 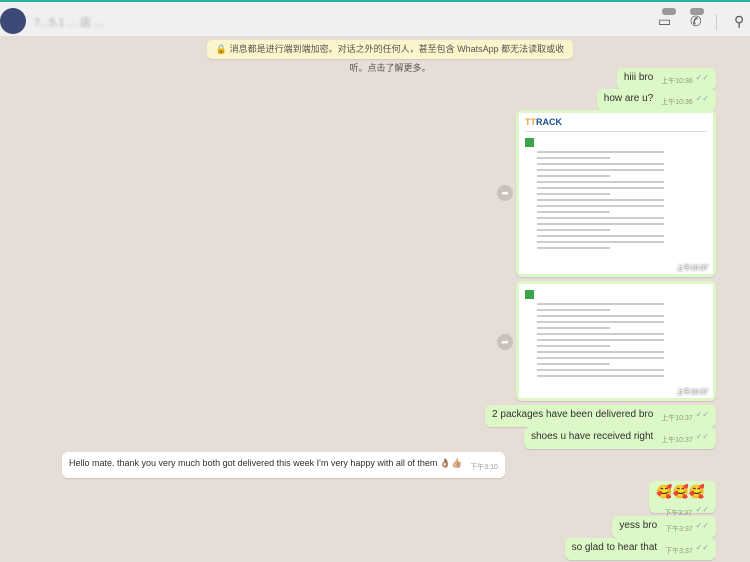 What do you see at coordinates (484, 467) in the screenshot?
I see `message-time: 下午3:10` at bounding box center [484, 467].